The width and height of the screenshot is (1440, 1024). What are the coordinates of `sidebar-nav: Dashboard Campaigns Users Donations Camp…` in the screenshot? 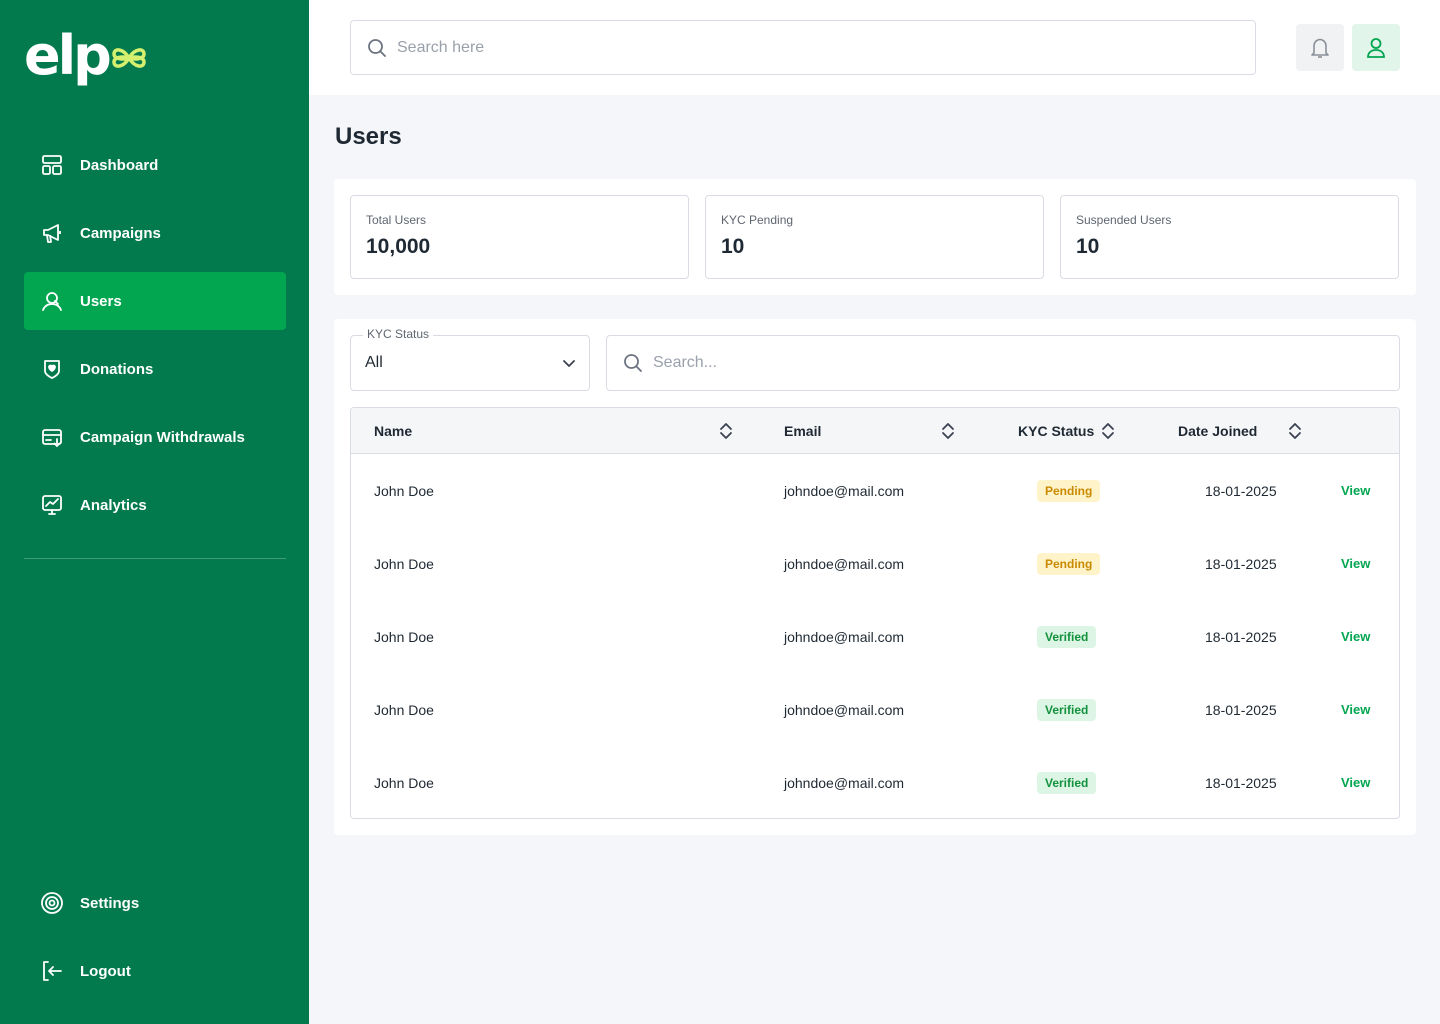 It's located at (155, 340).